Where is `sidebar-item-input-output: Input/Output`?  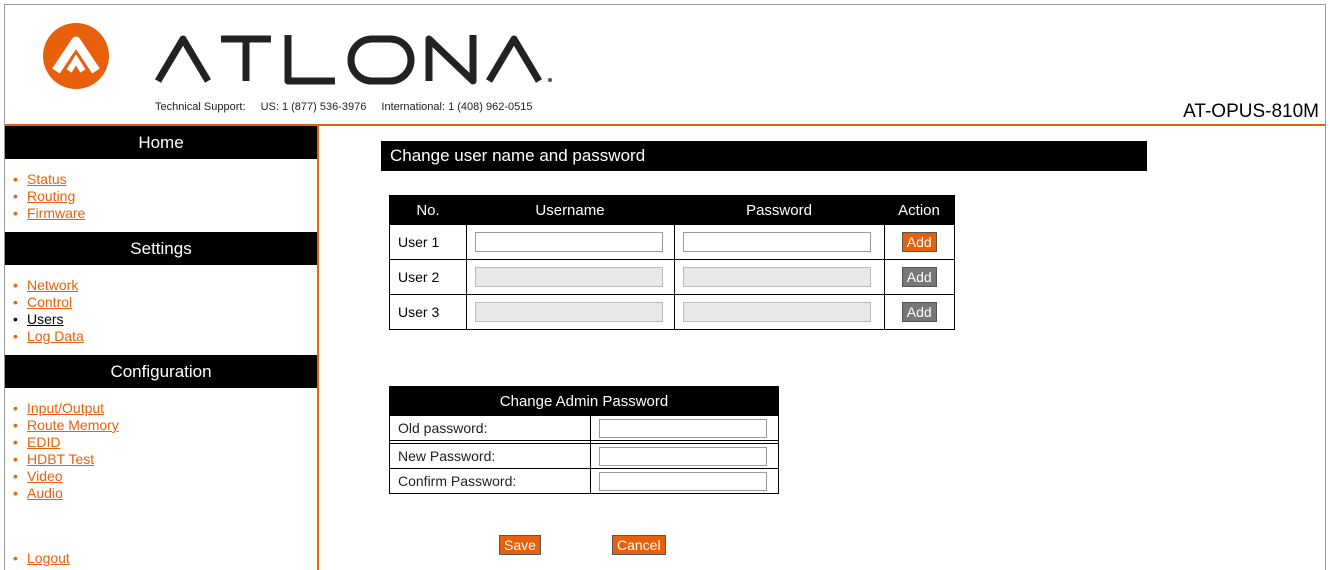 sidebar-item-input-output: Input/Output is located at coordinates (65, 408).